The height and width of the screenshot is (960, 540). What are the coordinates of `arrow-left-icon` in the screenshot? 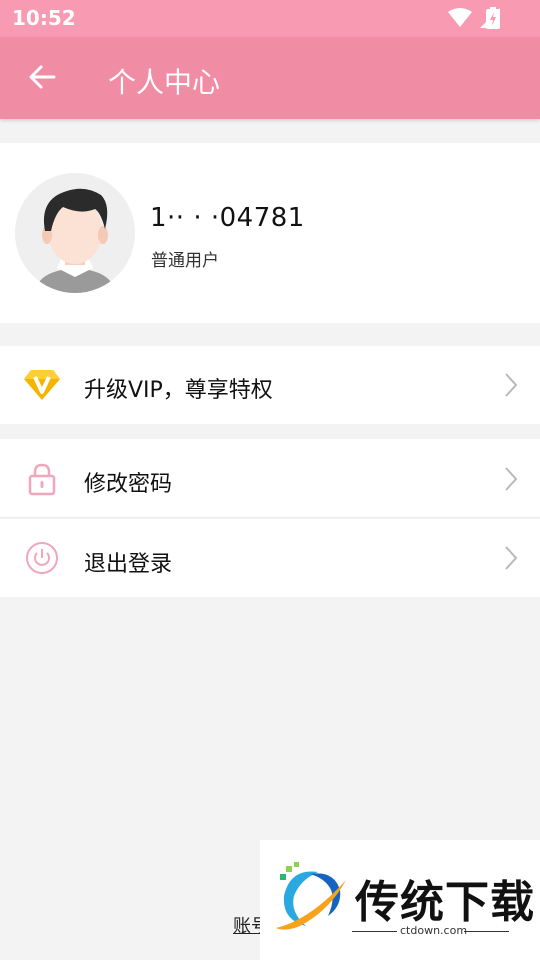 It's located at (42, 77).